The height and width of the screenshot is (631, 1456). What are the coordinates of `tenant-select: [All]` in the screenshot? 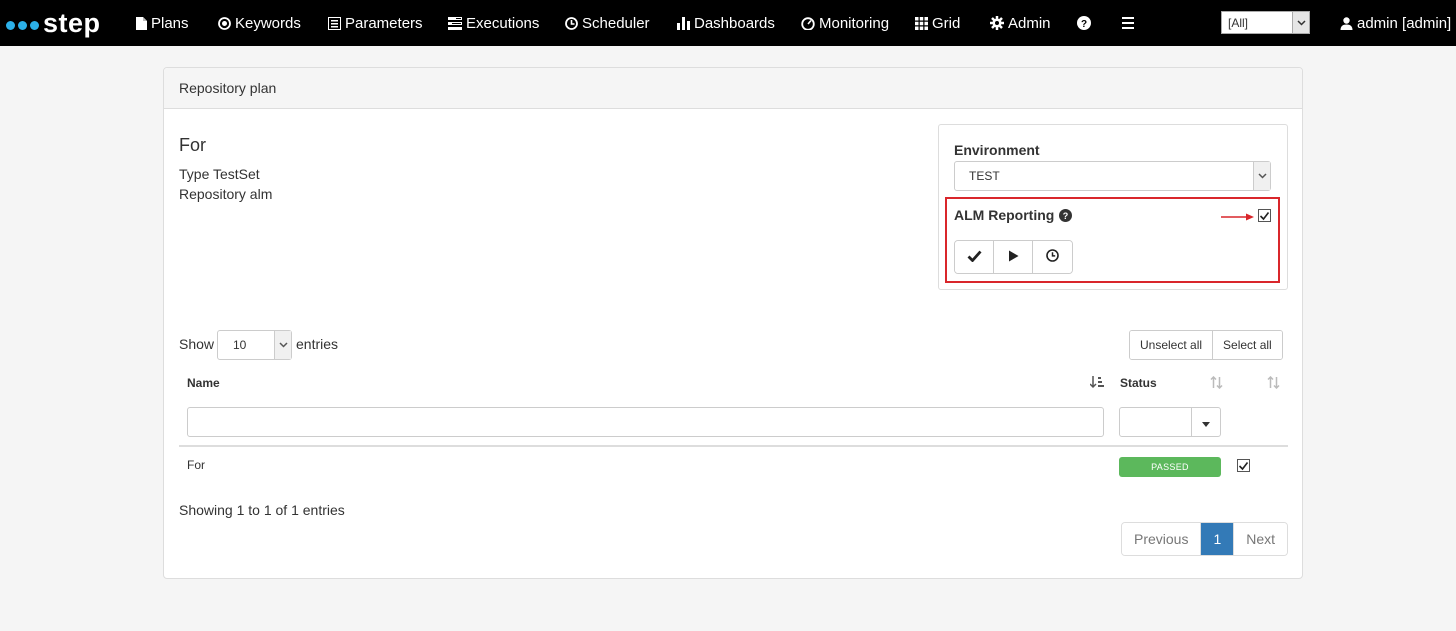 It's located at (1265, 22).